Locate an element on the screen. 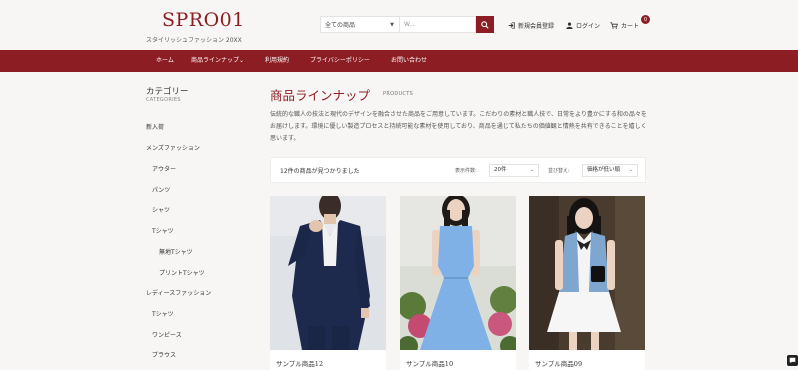 This screenshot has height=370, width=798. sidebar-item-tshirts: Tシャツ is located at coordinates (163, 230).